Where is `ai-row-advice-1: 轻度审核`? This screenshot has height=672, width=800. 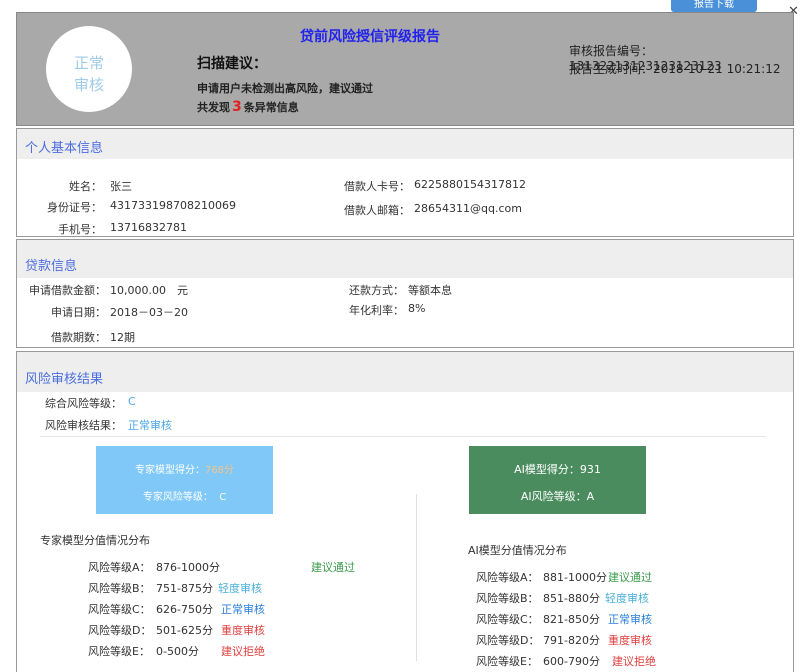
ai-row-advice-1: 轻度审核 is located at coordinates (627, 598).